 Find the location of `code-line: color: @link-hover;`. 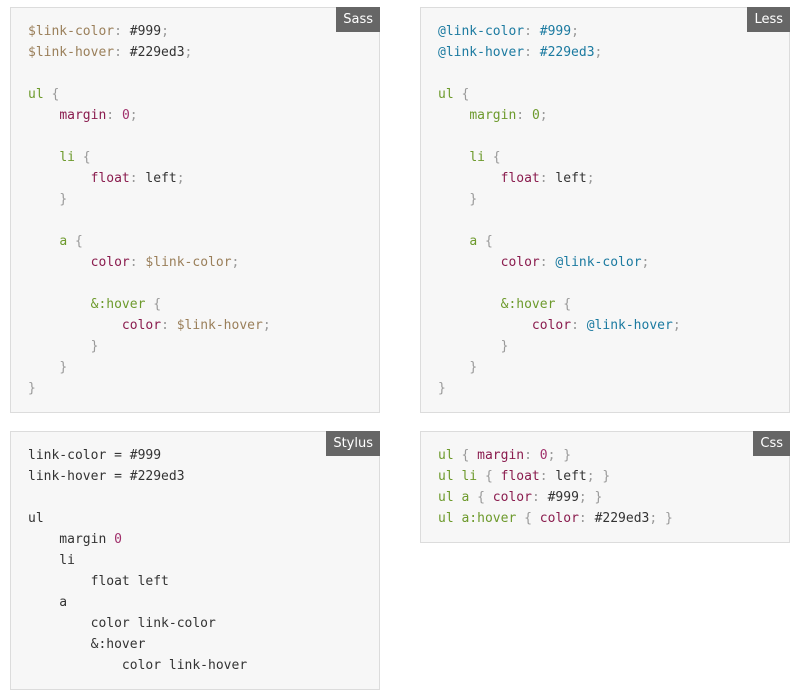

code-line: color: @link-hover; is located at coordinates (559, 325).